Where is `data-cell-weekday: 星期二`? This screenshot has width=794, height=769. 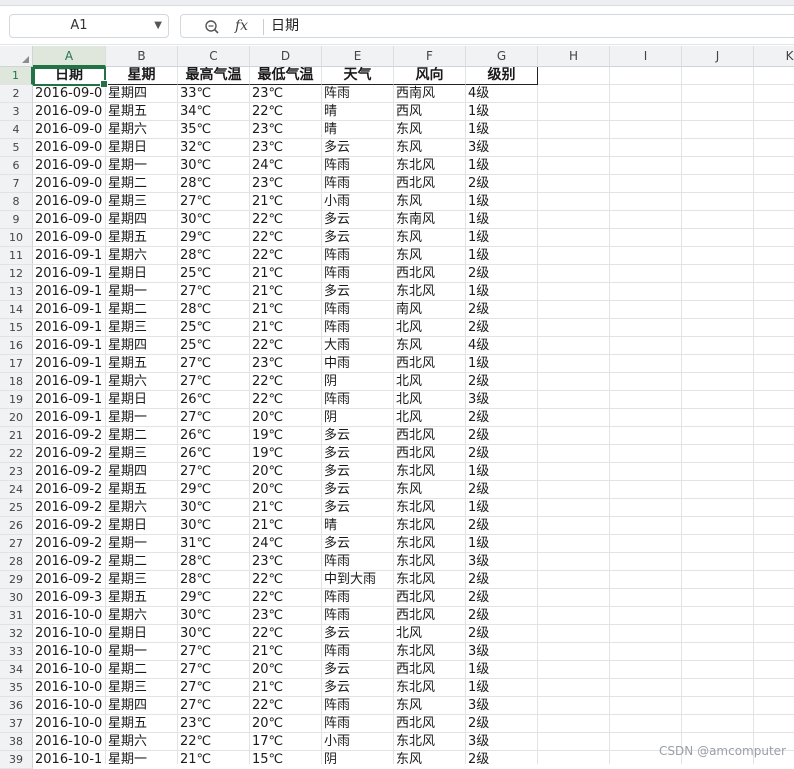
data-cell-weekday: 星期二 is located at coordinates (142, 310).